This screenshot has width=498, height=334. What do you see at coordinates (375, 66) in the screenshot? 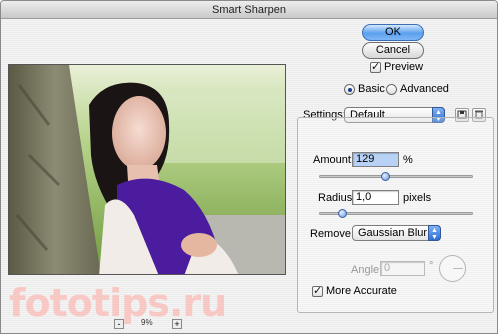
I see `preview-checkbox` at bounding box center [375, 66].